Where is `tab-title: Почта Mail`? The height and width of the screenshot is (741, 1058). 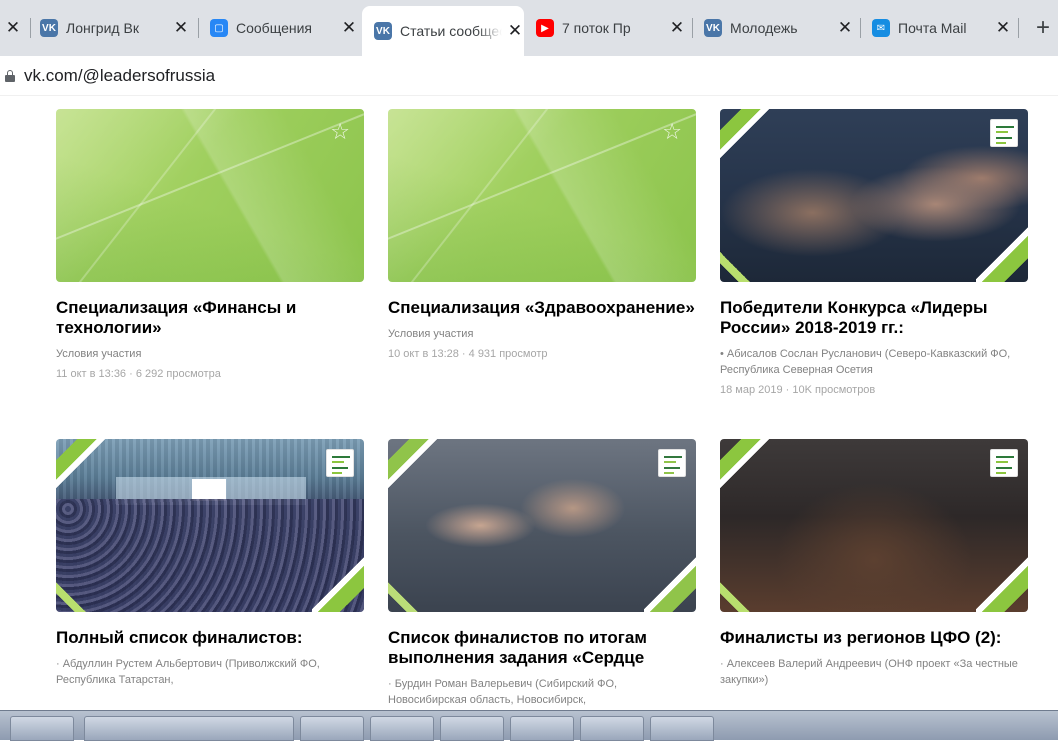
tab-title: Почта Mail is located at coordinates (932, 28).